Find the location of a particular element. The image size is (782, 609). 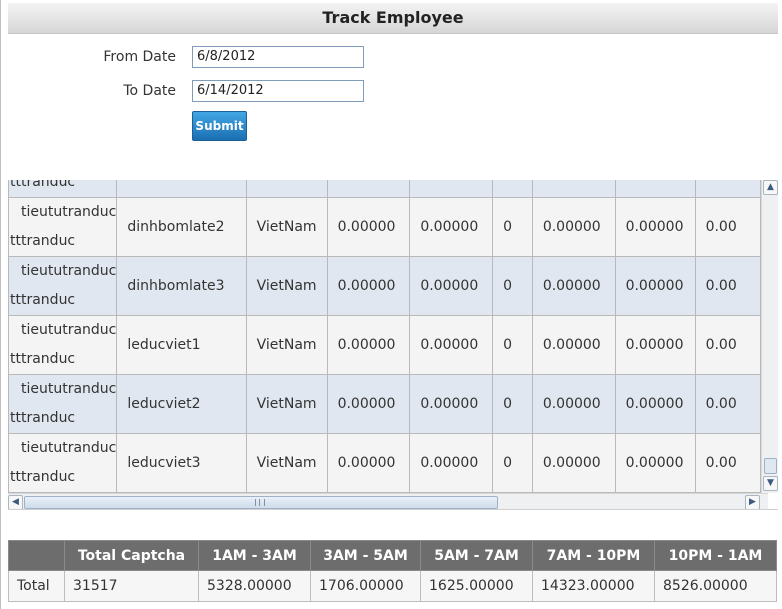

summary-cell: 1706.00000 is located at coordinates (365, 586).